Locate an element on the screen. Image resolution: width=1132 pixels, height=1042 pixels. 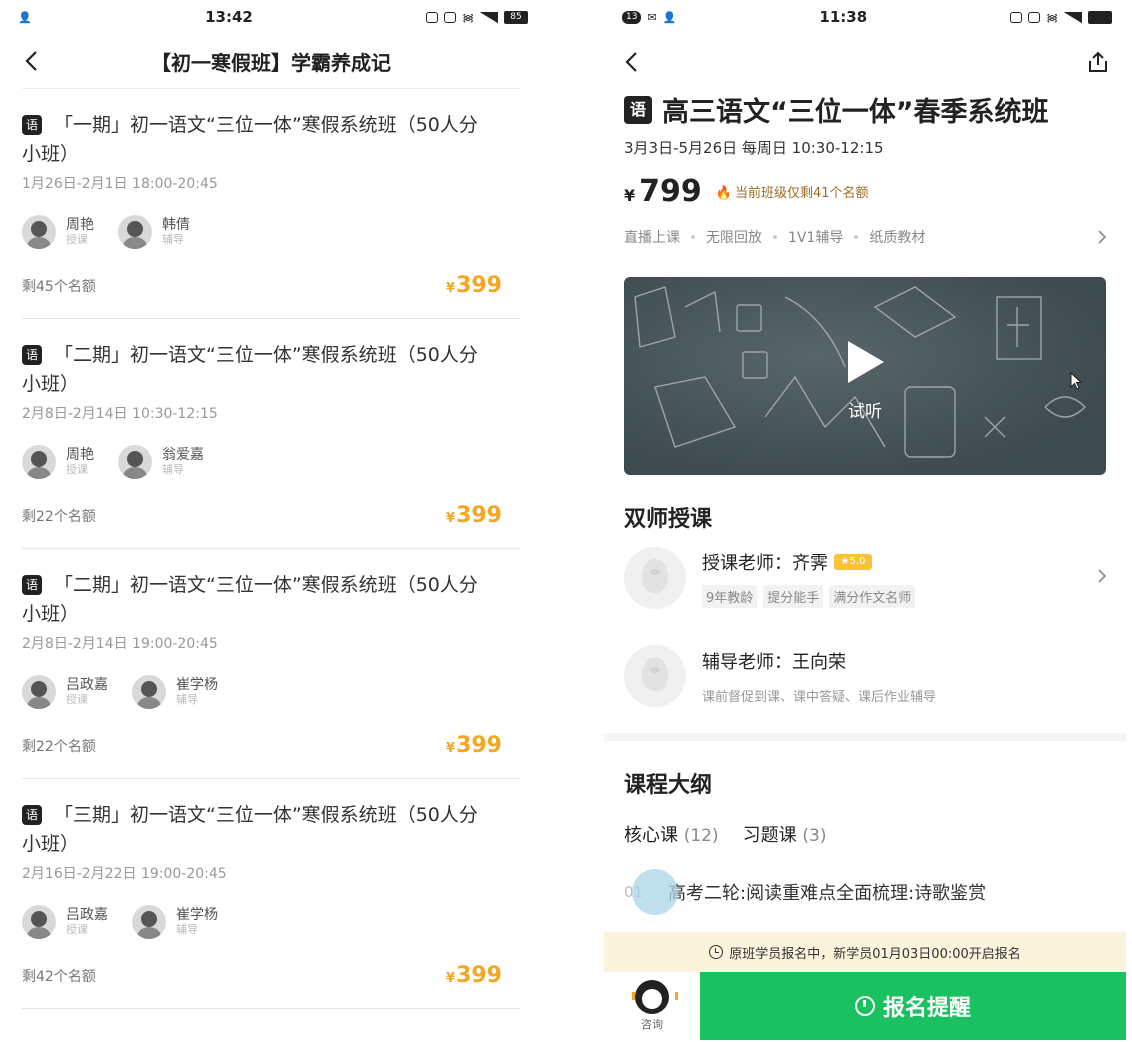
status-bar: 13 ✉ 👤 11:38 ᯼ is located at coordinates (865, 17).